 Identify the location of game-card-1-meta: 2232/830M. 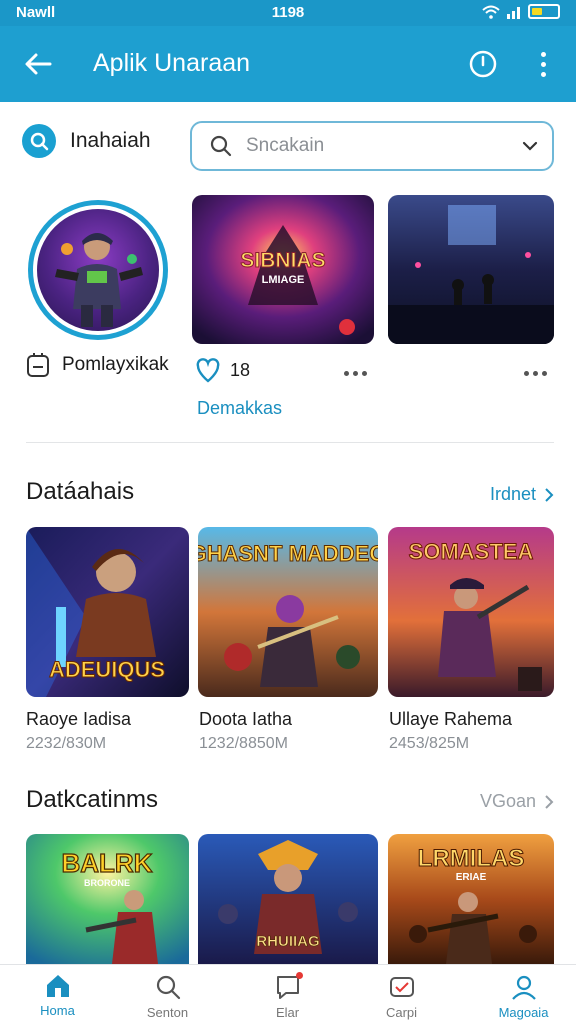
(66, 743).